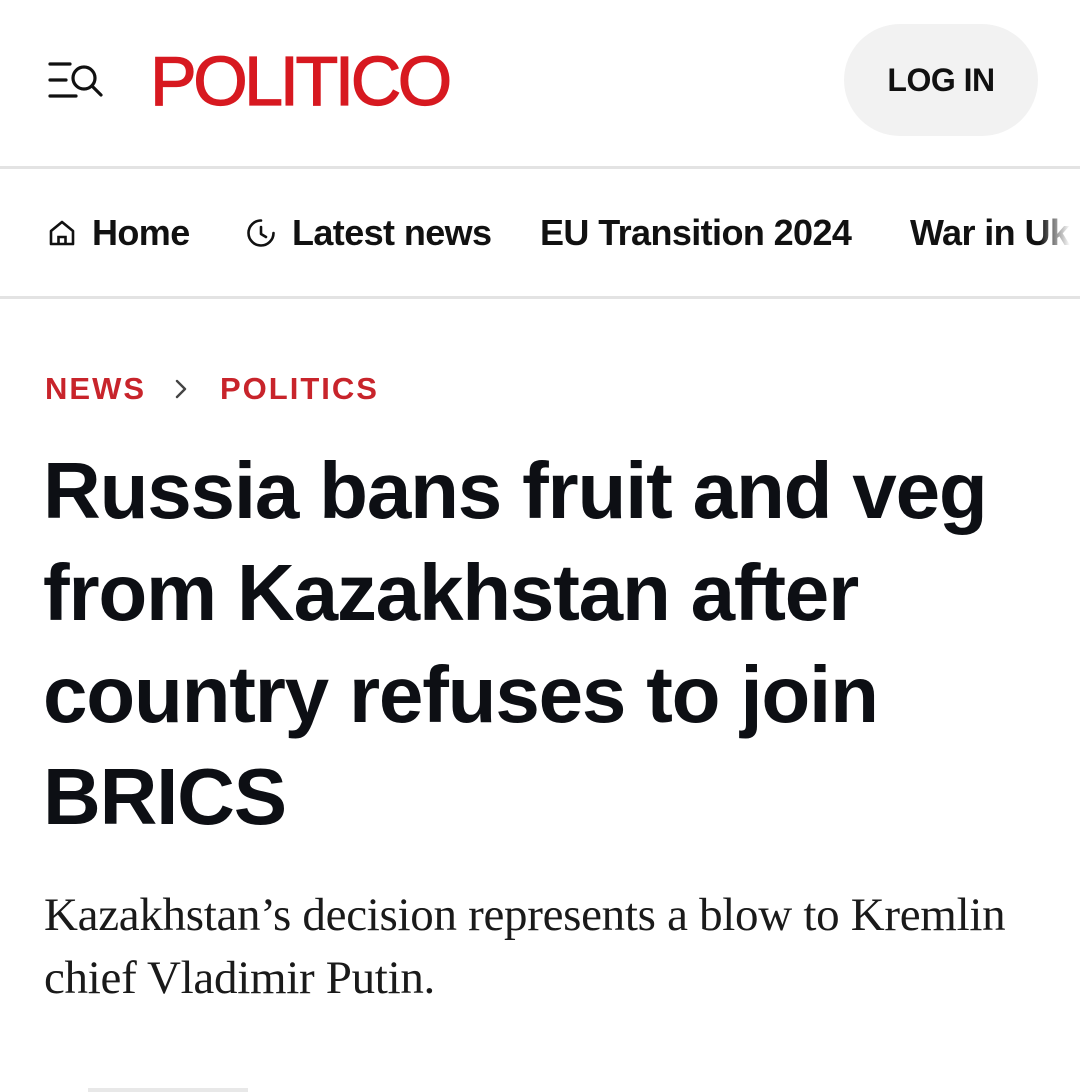  What do you see at coordinates (941, 80) in the screenshot?
I see `login-button: LOG IN` at bounding box center [941, 80].